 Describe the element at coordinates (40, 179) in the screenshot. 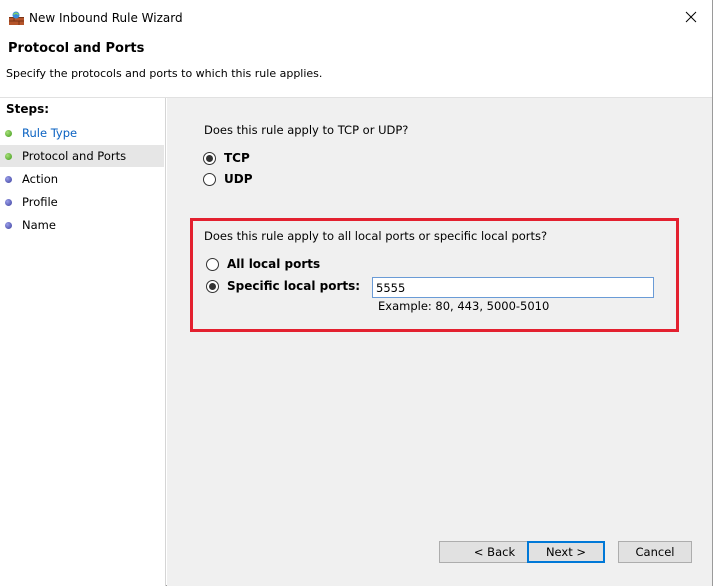

I see `step-label: Action` at that location.